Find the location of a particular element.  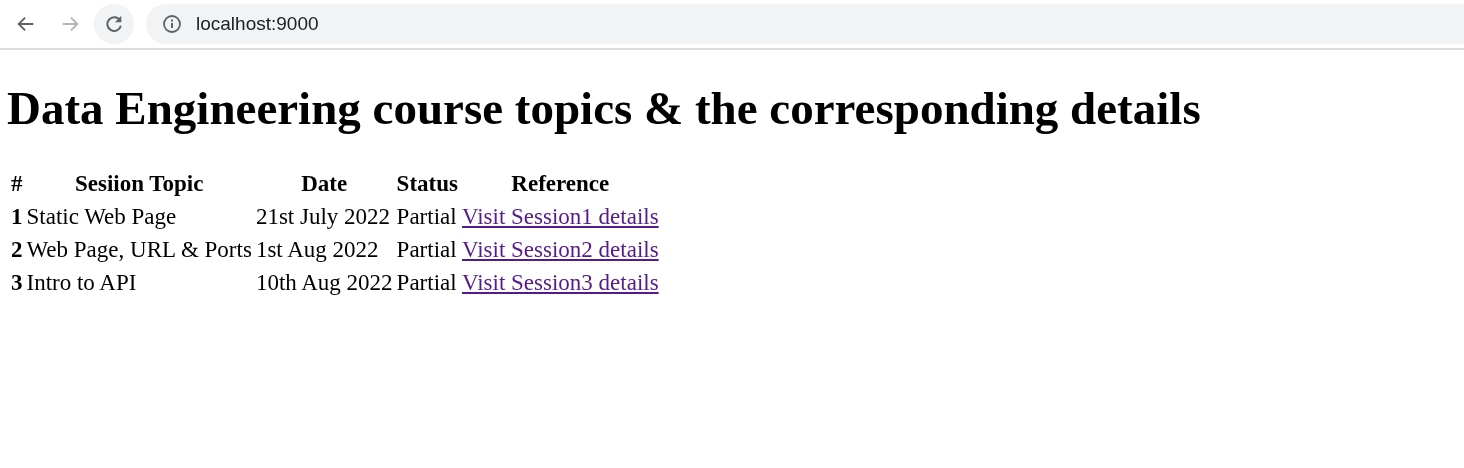

page-heading: Data Engineering course topics & the corresponding details is located at coordinates (604, 108).